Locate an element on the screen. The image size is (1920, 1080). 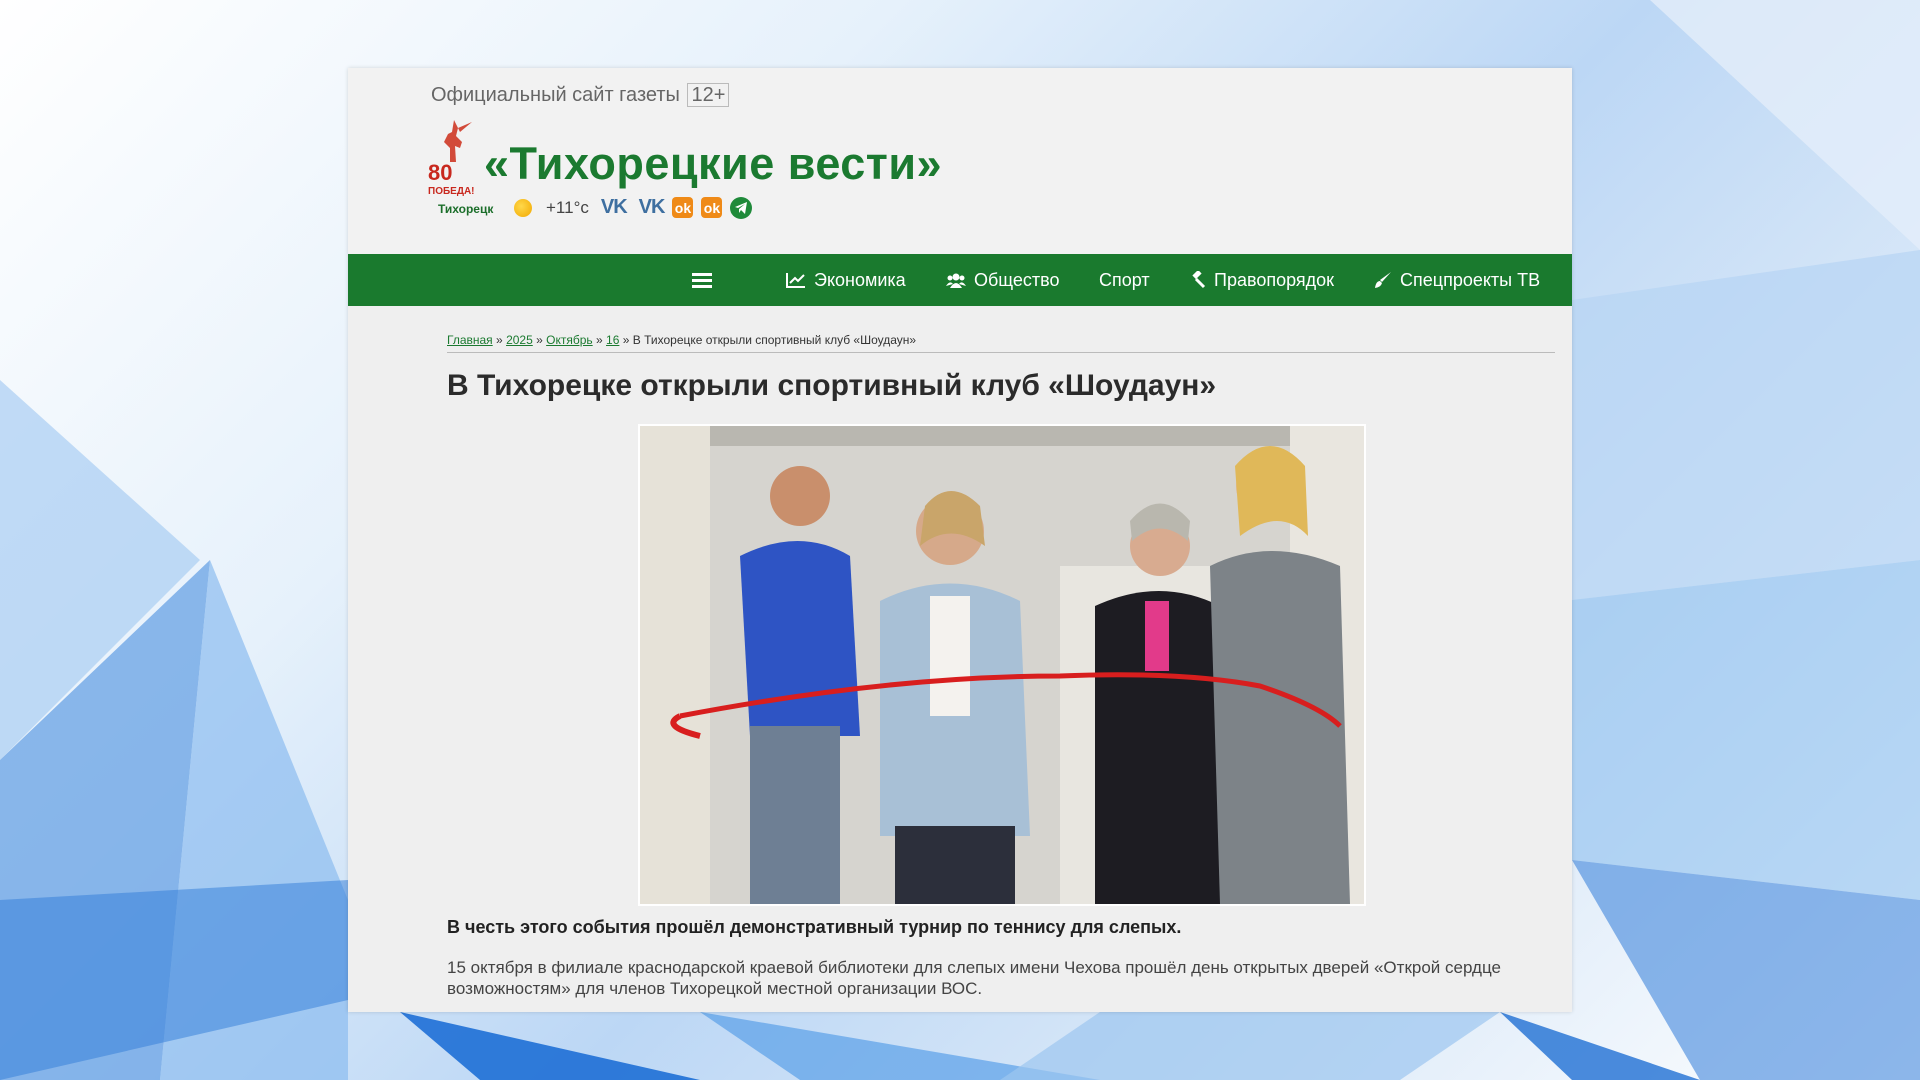
age-rating-badge: 12+ is located at coordinates (708, 95).